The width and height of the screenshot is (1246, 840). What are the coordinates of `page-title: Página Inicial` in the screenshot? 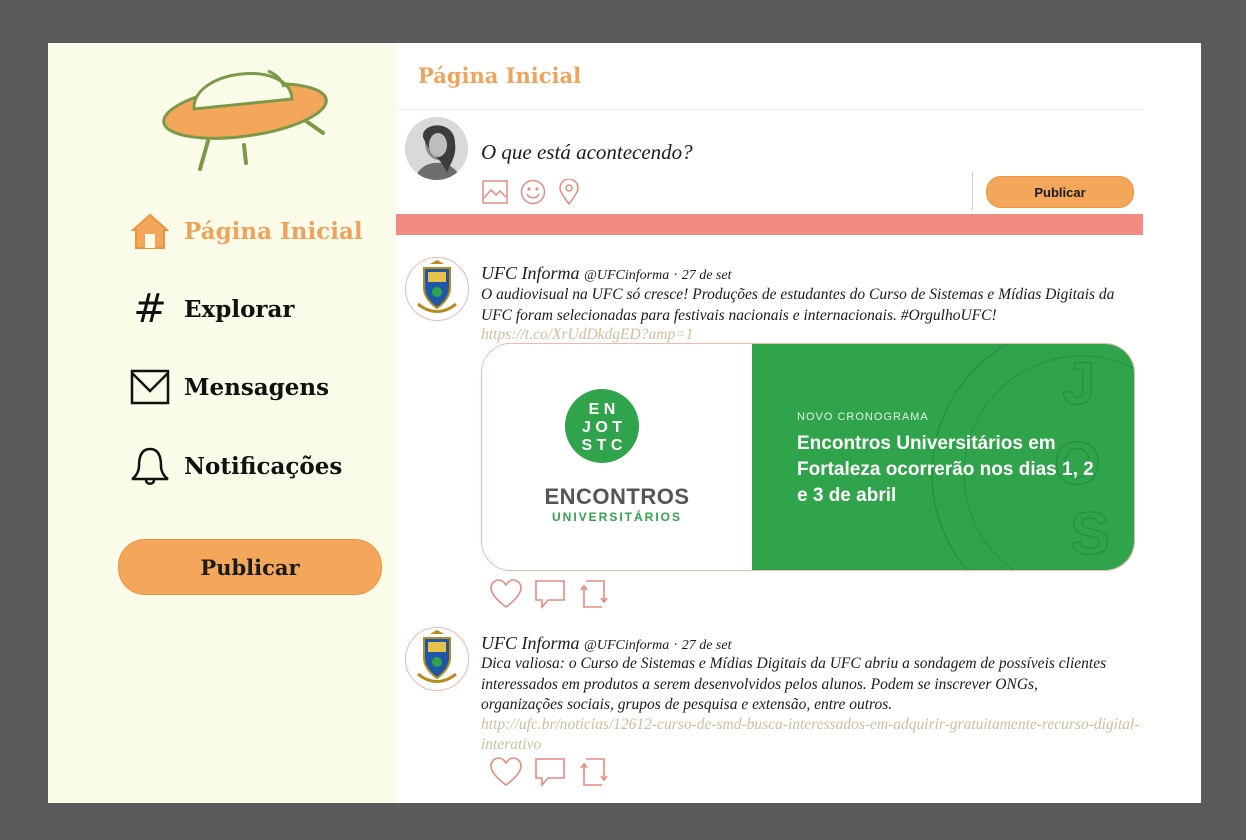 It's located at (500, 75).